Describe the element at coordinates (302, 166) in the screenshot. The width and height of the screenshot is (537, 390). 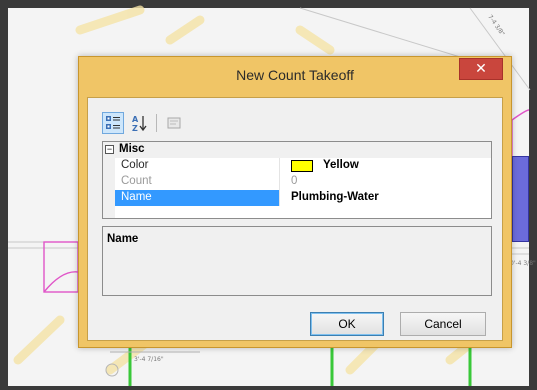
I see `color-swatch` at that location.